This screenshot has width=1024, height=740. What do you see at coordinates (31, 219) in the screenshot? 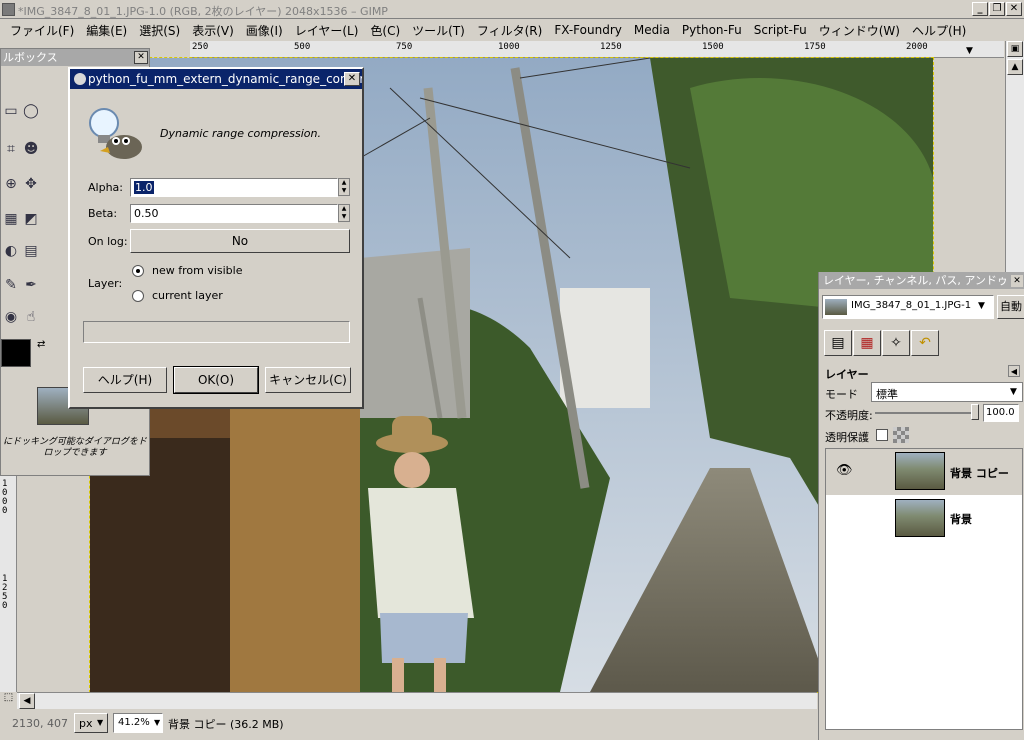
I see `perspective-tool-icon: ◩` at bounding box center [31, 219].